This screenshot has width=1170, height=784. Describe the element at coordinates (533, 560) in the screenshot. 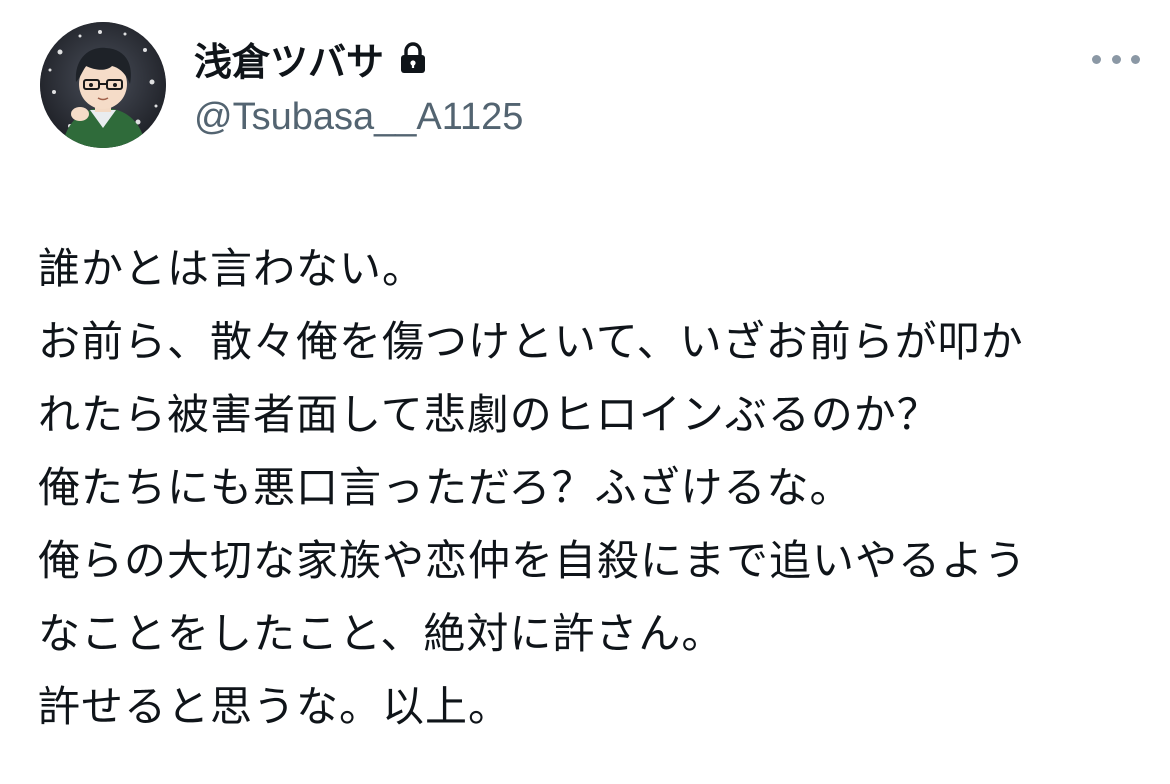

I see `tweet-text-line: 俺らの大切な家族や恋仲を自殺にまで追いやるよう` at that location.